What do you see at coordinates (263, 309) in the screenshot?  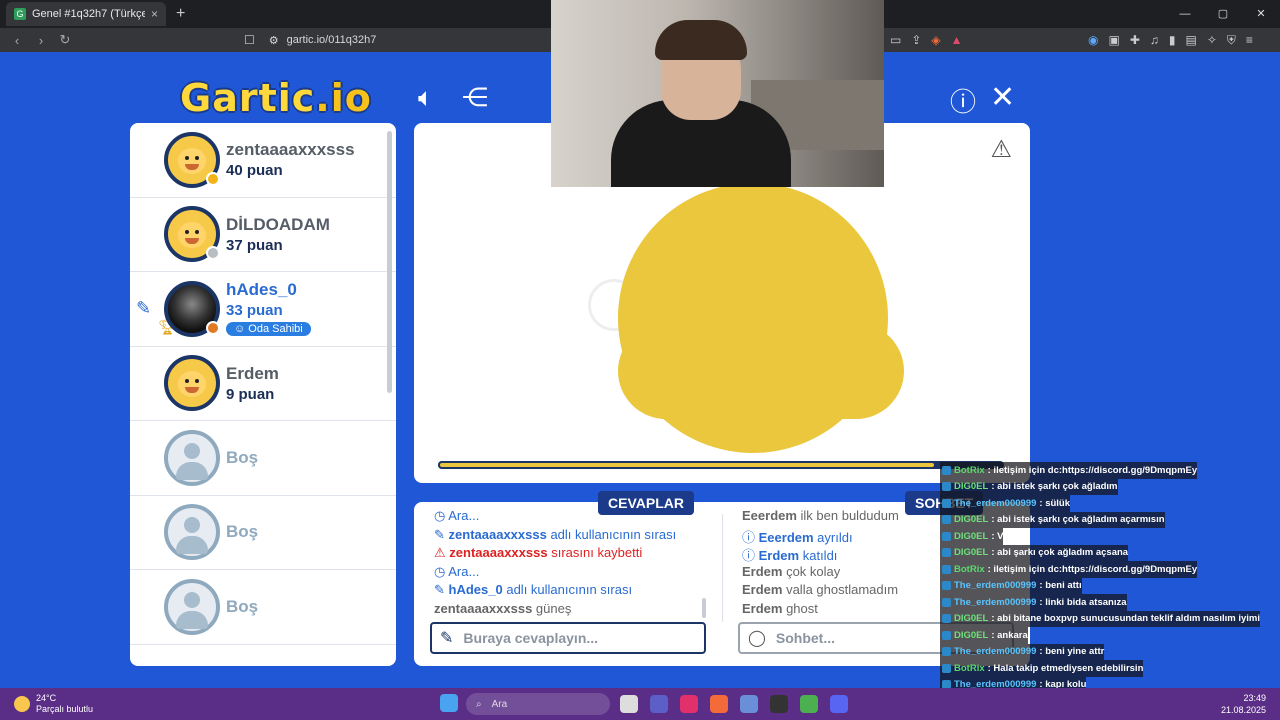 I see `player-row: ✎ 🏆︎ hAdes_0 33 puan ☺ Oda Sahibi` at bounding box center [263, 309].